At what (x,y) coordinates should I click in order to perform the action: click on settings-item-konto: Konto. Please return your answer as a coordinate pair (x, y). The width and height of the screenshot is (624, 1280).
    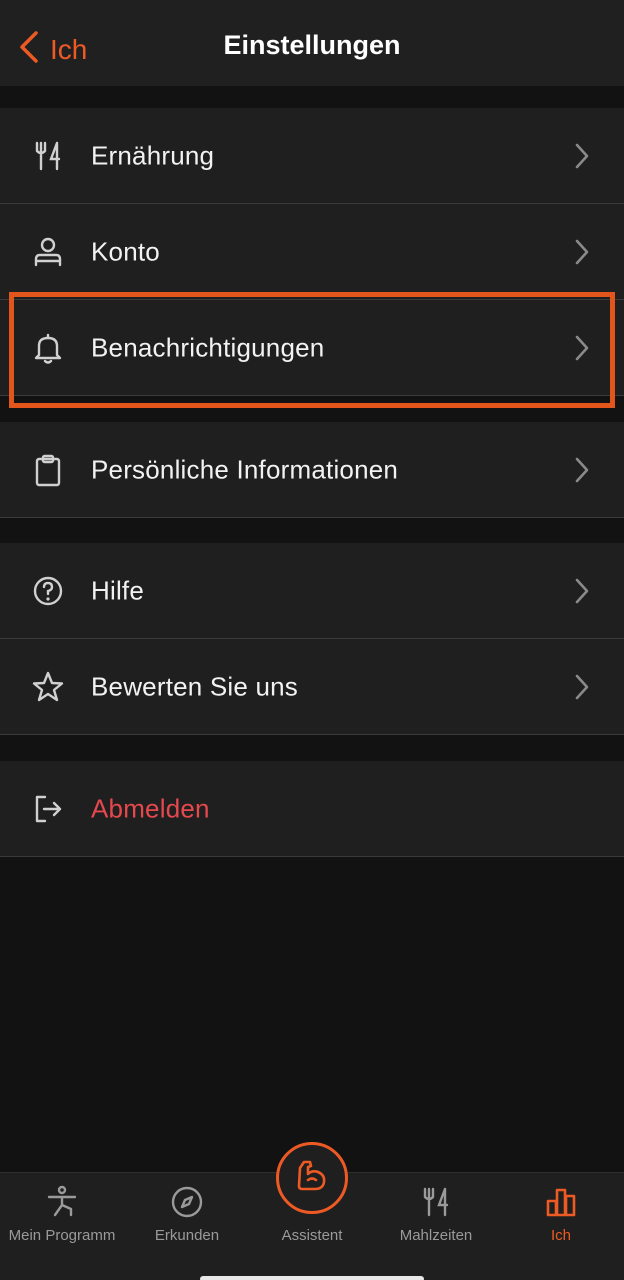
    Looking at the image, I should click on (312, 252).